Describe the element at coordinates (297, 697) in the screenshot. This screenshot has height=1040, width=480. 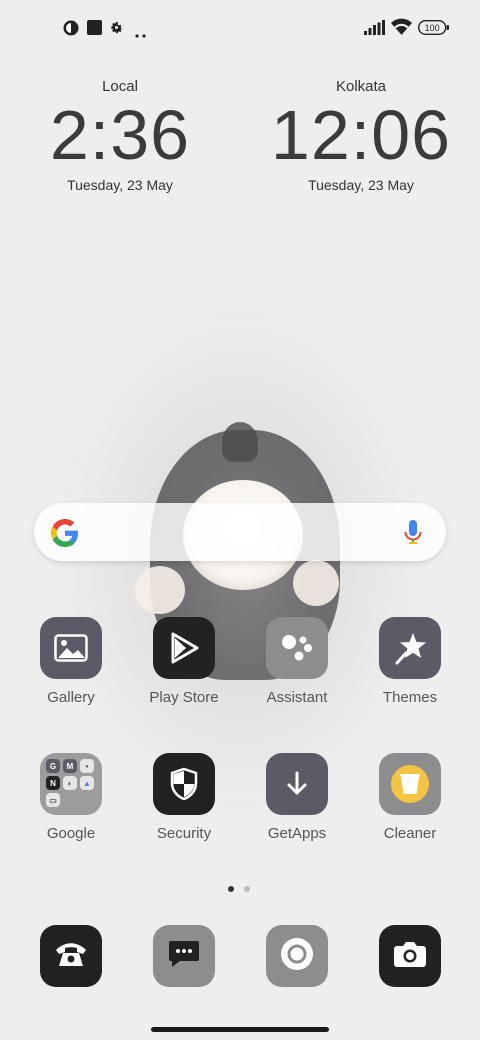
I see `app-label: Assistant` at that location.